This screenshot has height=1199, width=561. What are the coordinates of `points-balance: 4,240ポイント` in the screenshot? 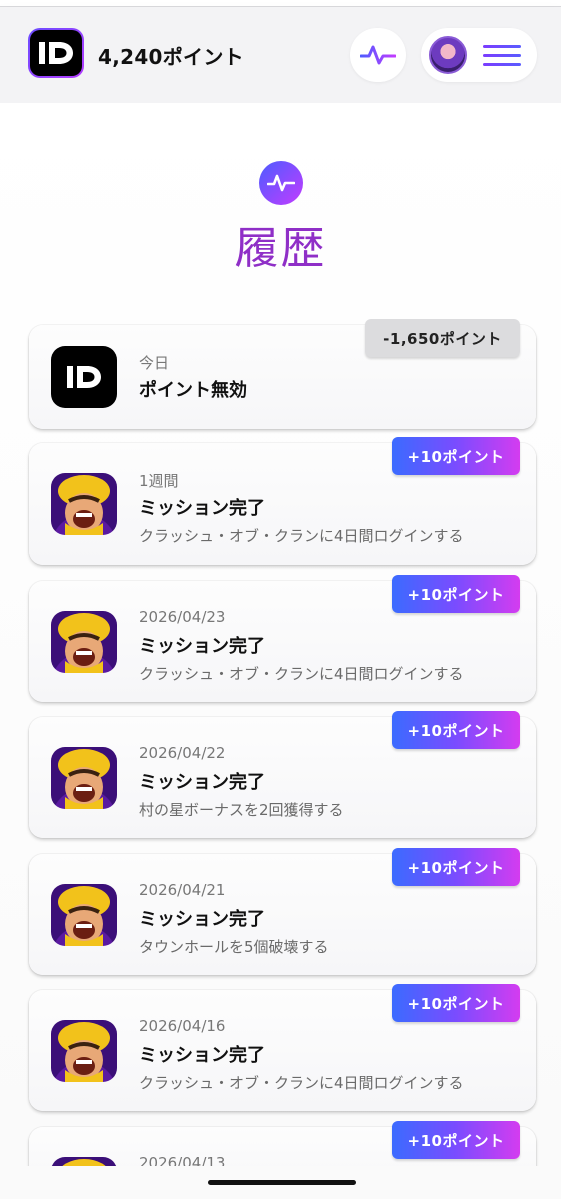 It's located at (171, 57).